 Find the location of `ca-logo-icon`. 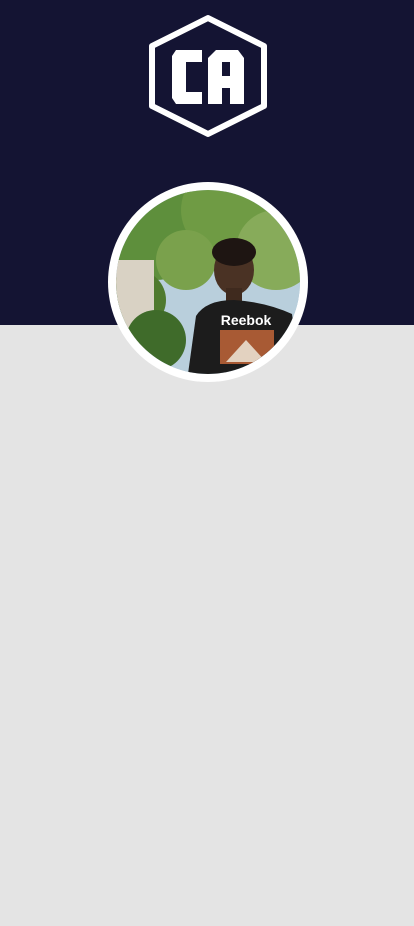

ca-logo-icon is located at coordinates (208, 76).